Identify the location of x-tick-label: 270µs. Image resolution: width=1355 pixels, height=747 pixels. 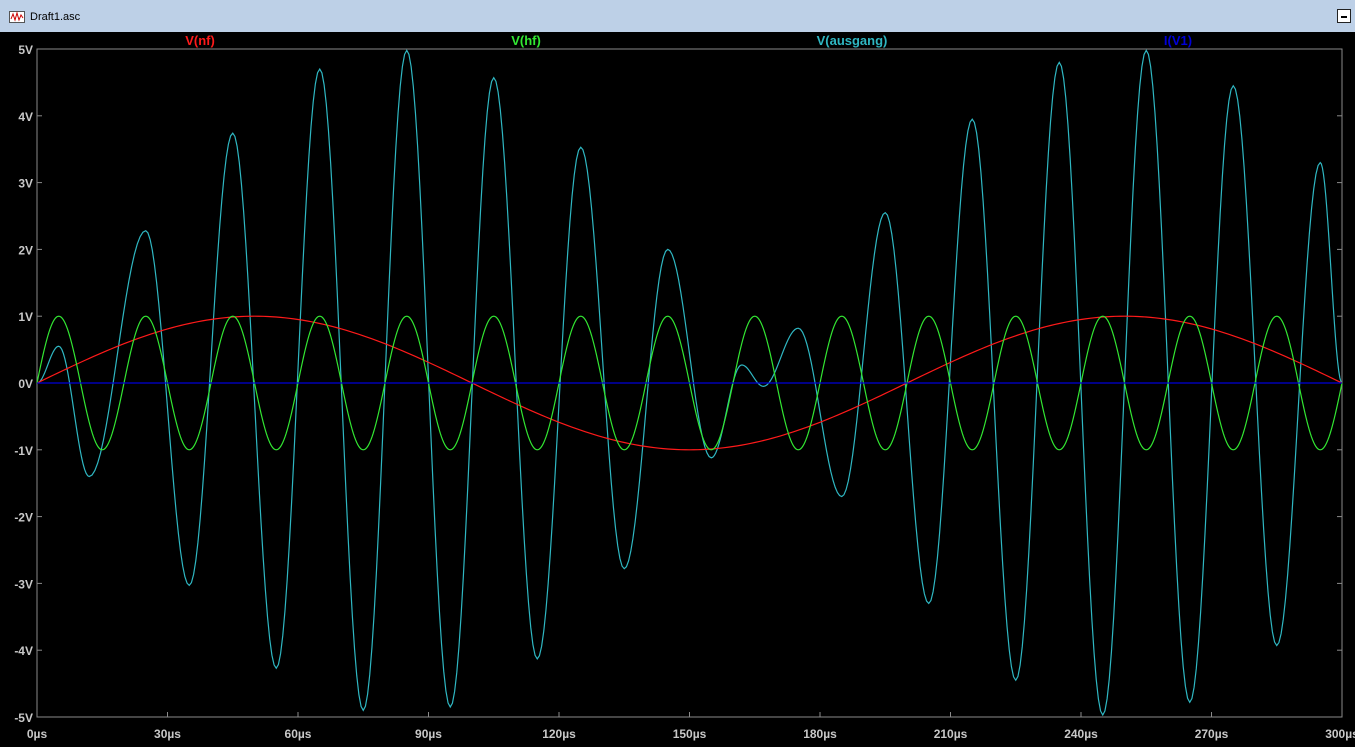
(1212, 734).